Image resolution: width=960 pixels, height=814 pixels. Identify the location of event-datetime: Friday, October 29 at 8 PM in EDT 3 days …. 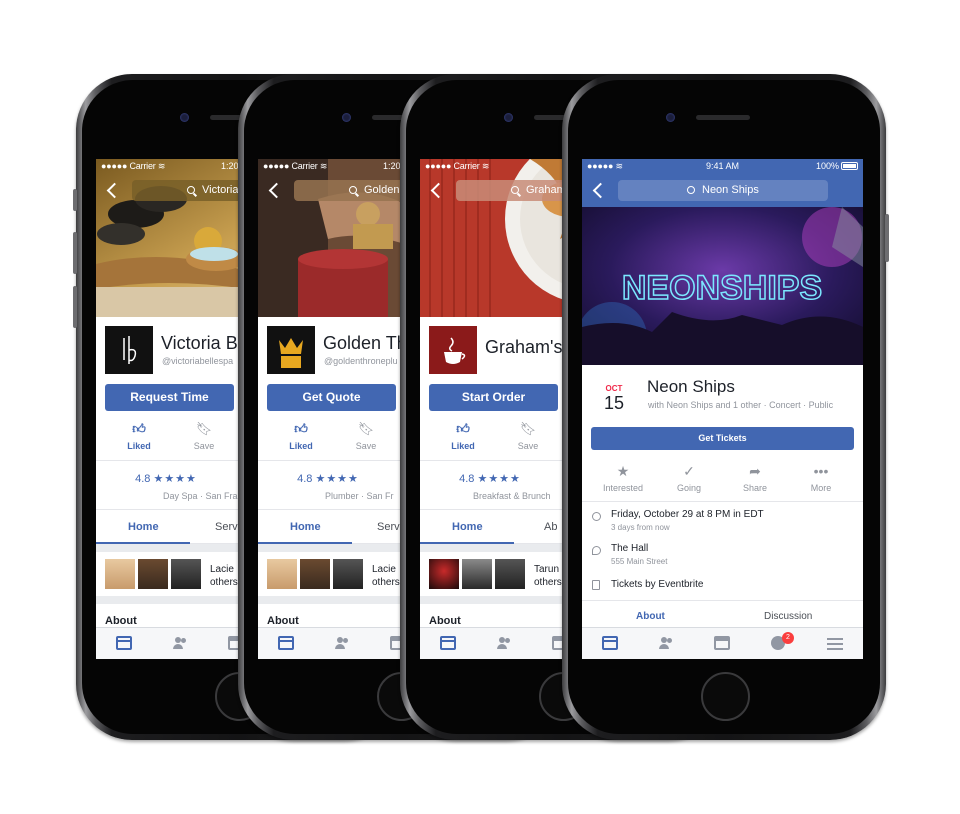
(687, 520).